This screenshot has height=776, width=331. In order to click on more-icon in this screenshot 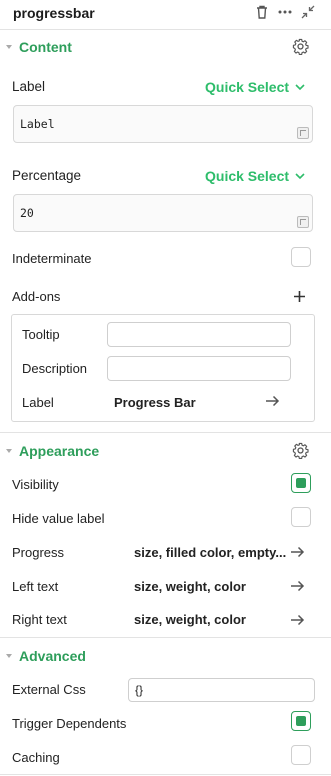, I will do `click(285, 12)`.